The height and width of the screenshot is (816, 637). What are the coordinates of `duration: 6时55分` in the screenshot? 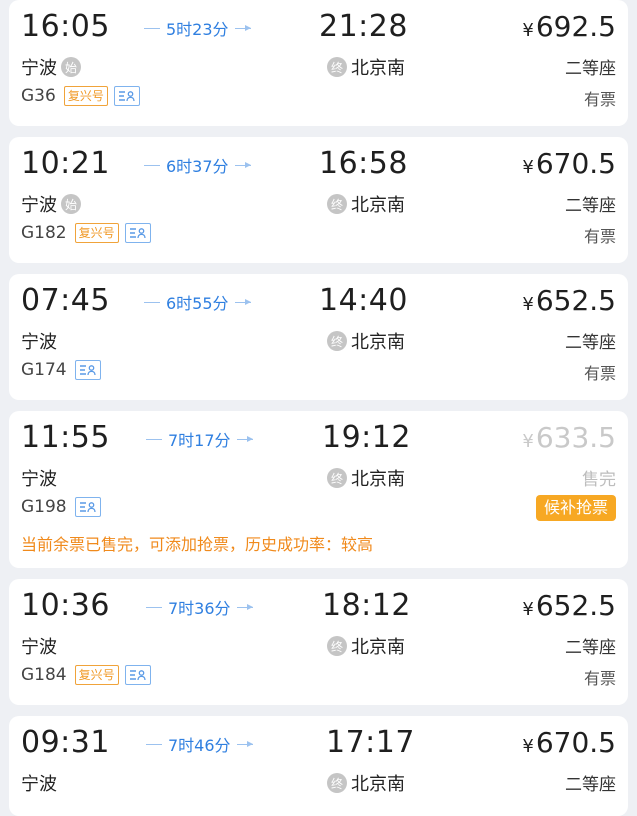 It's located at (197, 302).